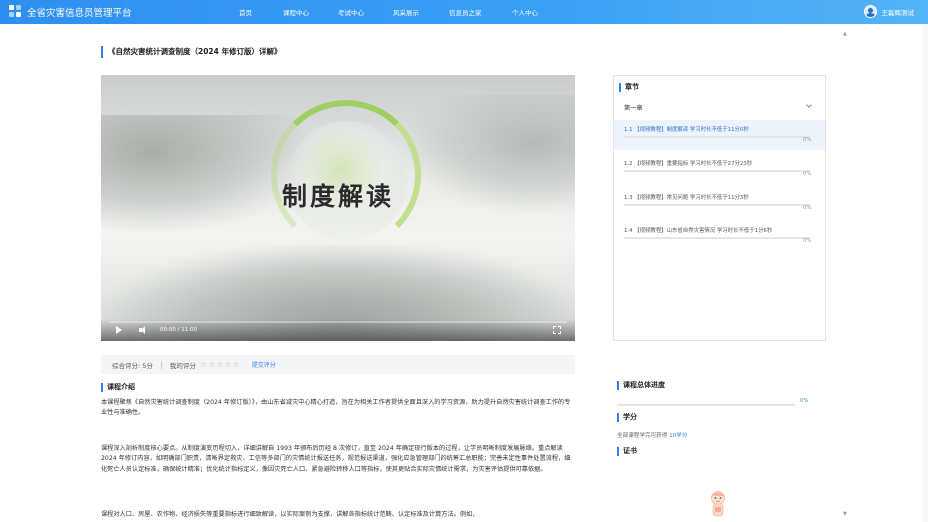  What do you see at coordinates (557, 330) in the screenshot?
I see `fullscreen-icon` at bounding box center [557, 330].